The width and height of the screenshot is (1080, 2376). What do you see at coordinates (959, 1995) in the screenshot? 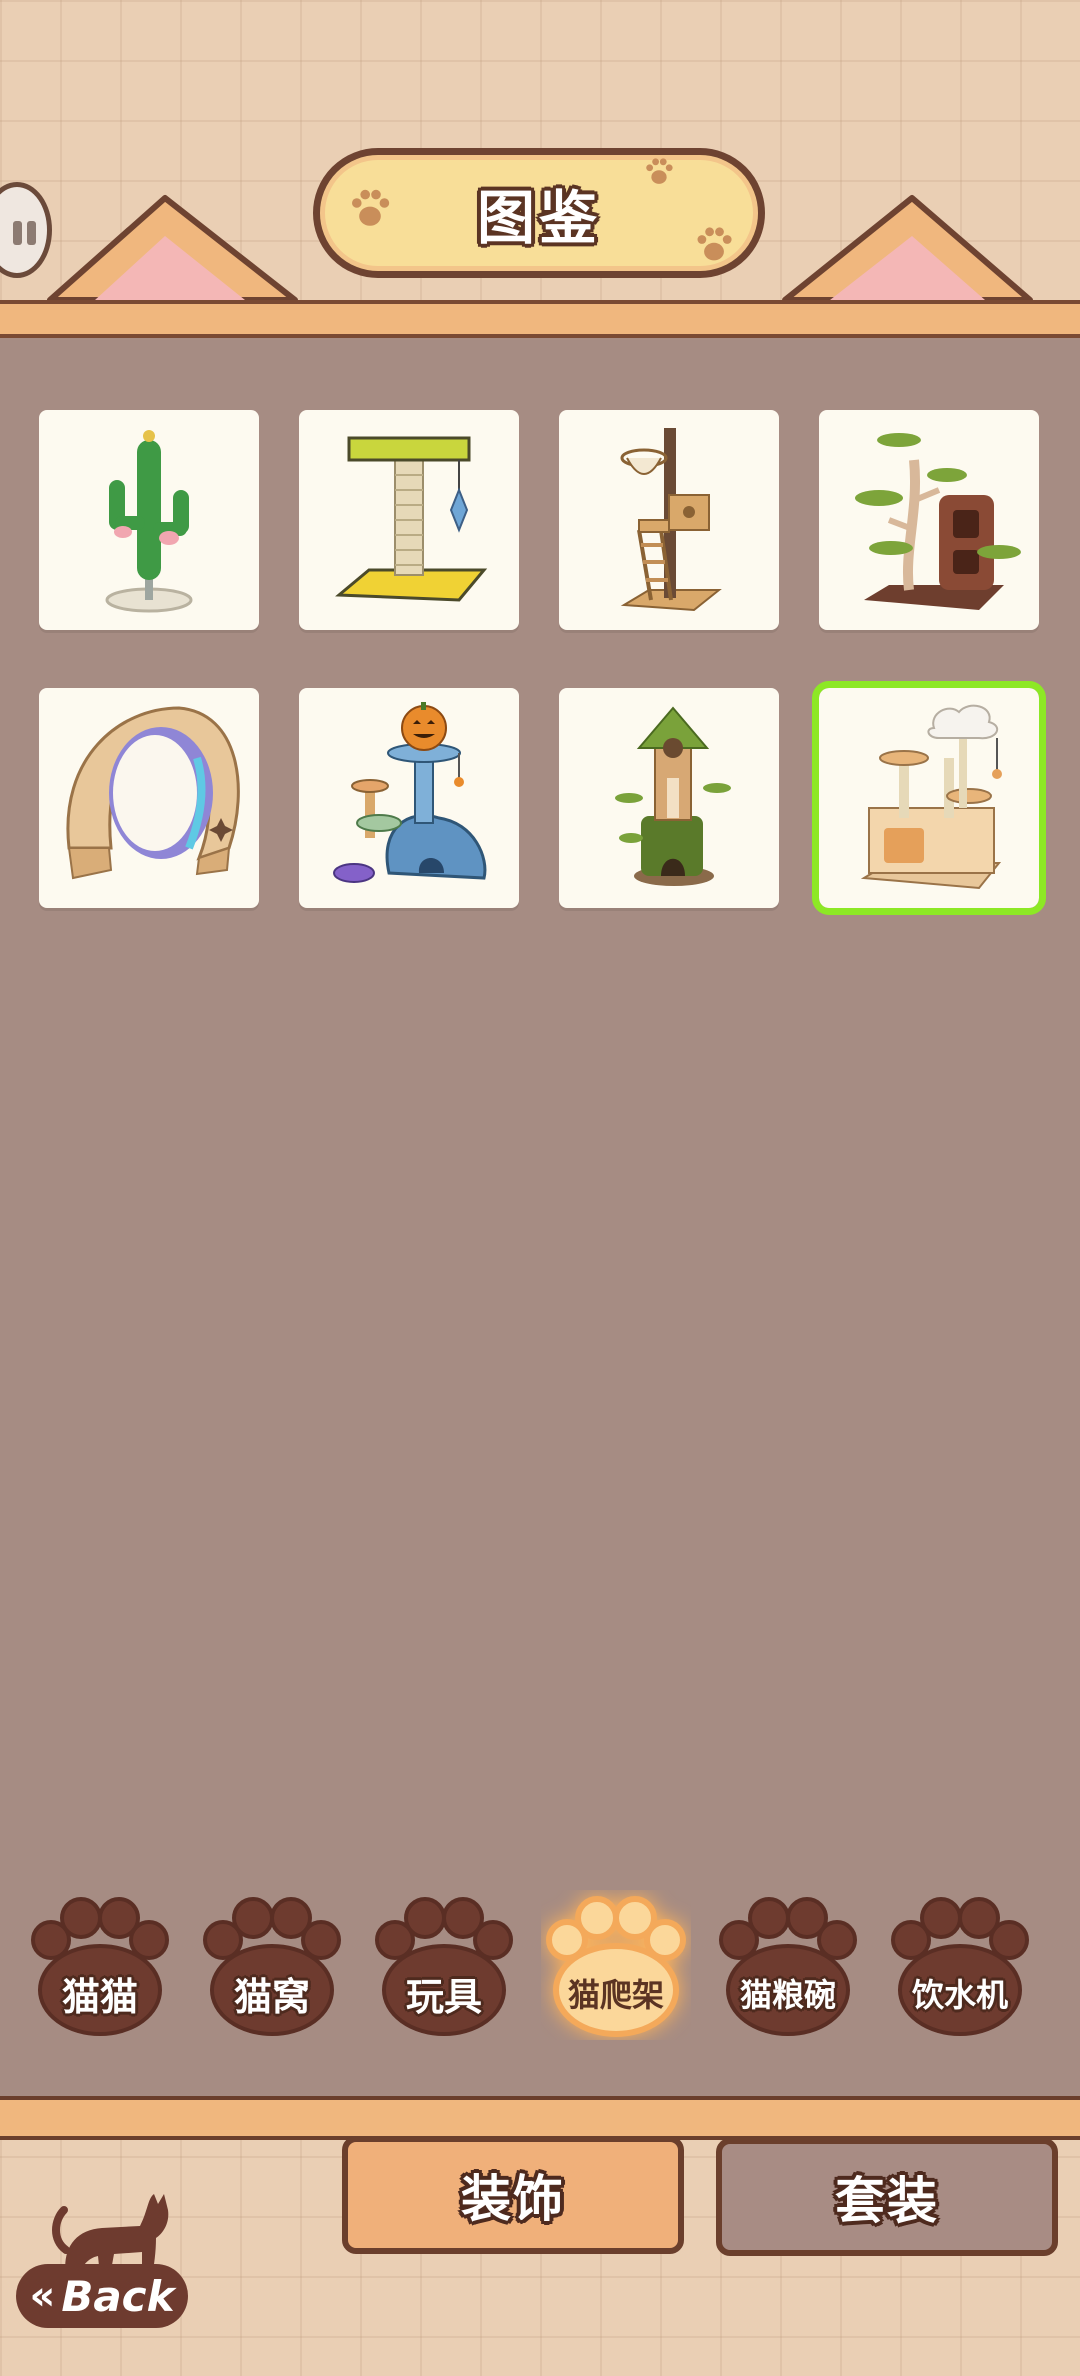
I see `category-label: 饮水机` at bounding box center [959, 1995].